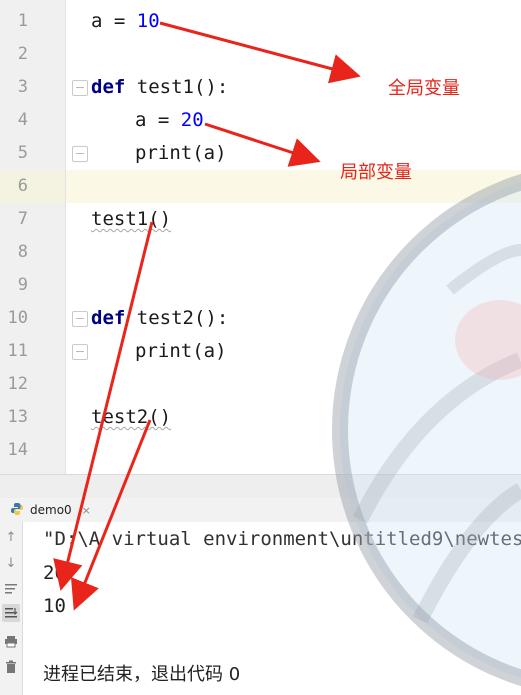 The height and width of the screenshot is (695, 521). I want to click on local-variable-annotation: 局部变量, so click(376, 172).